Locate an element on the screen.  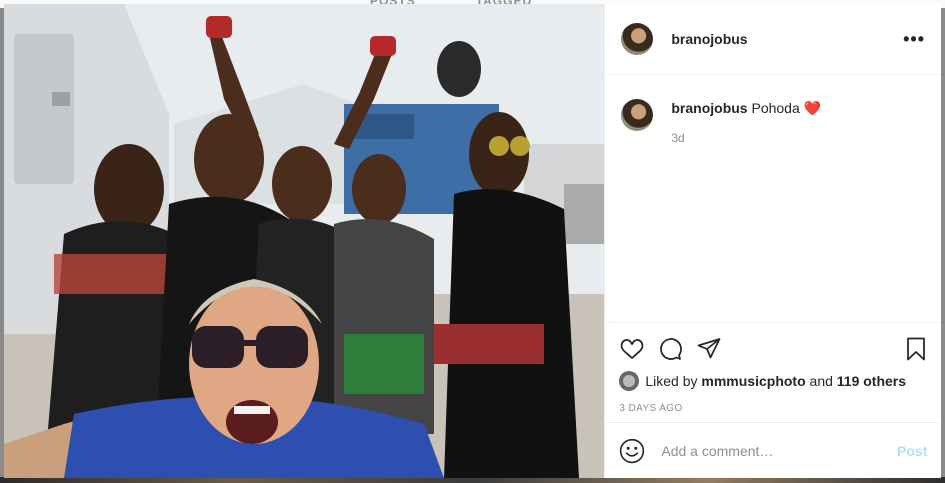
liked-by-prefix: Liked by is located at coordinates (671, 381).